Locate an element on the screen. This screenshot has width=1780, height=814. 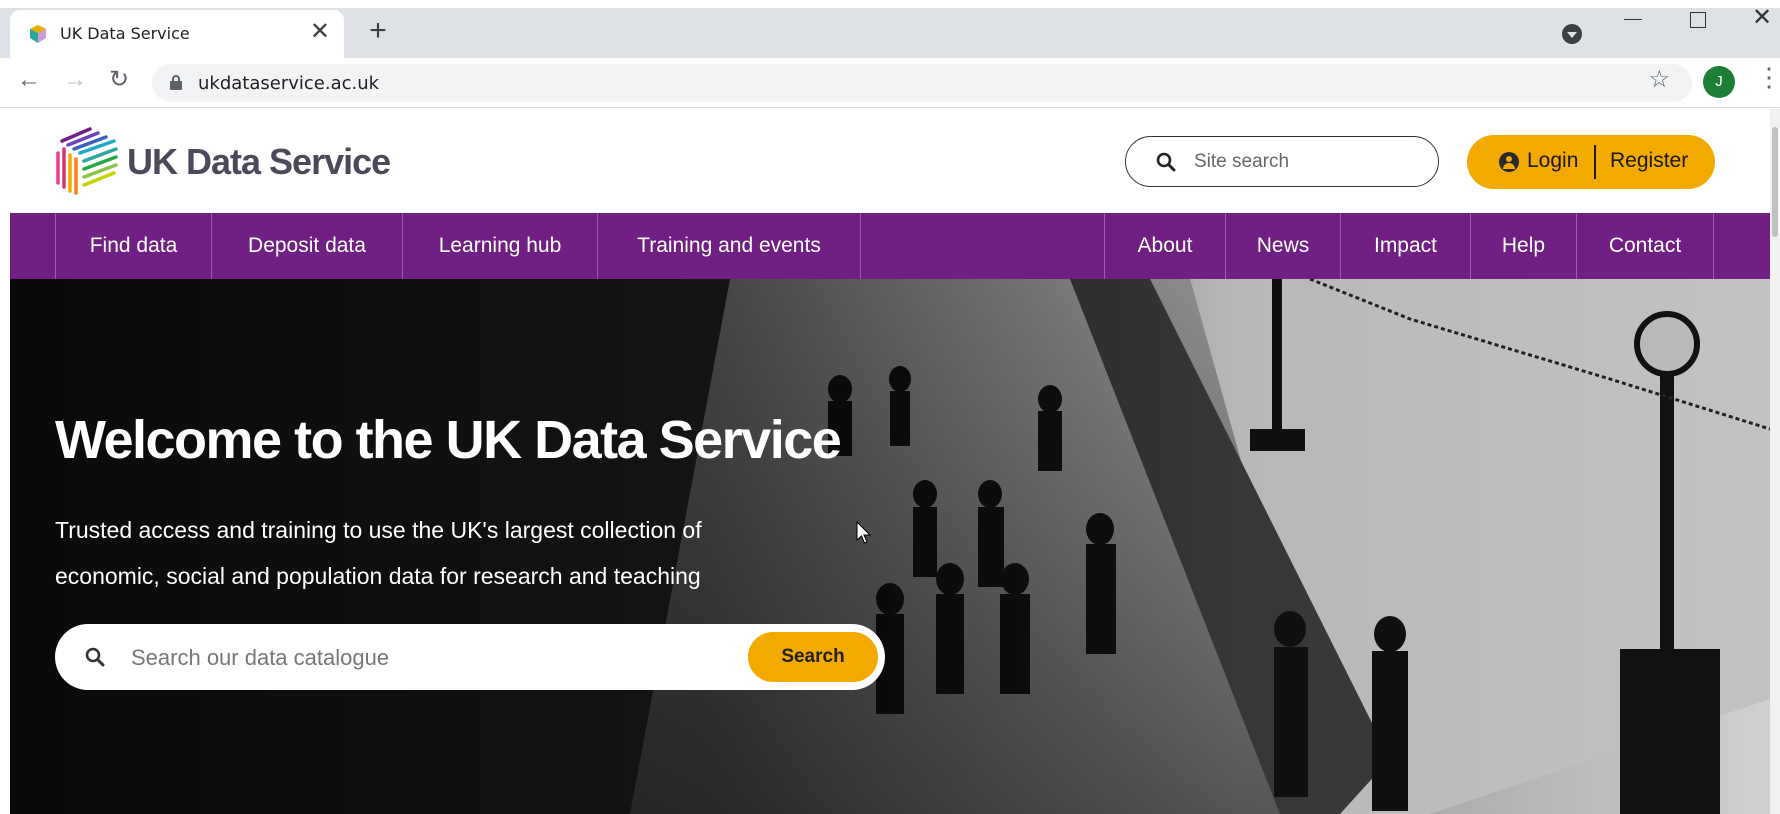
catalogue-search-button: Search is located at coordinates (813, 657).